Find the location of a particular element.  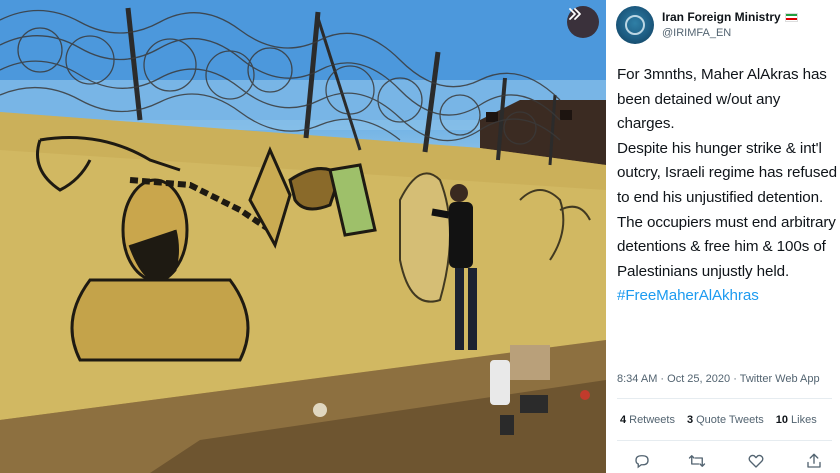

hashtag-link: #FreeMaherAlAkhras is located at coordinates (688, 295).